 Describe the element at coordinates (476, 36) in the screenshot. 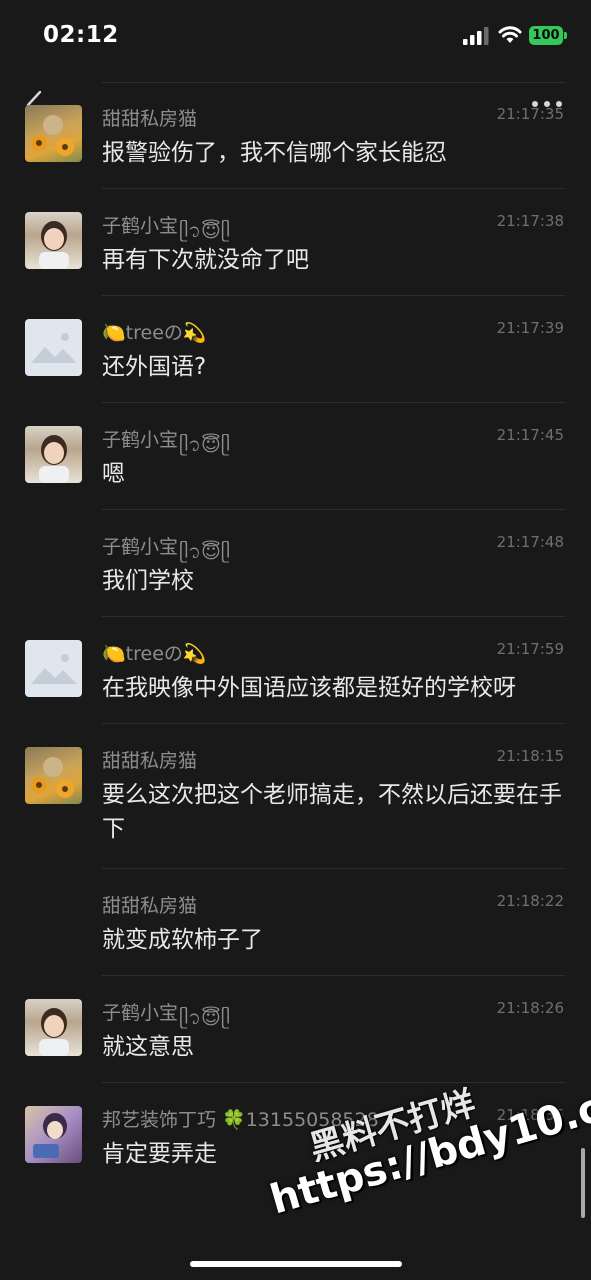

I see `signal-icon` at that location.